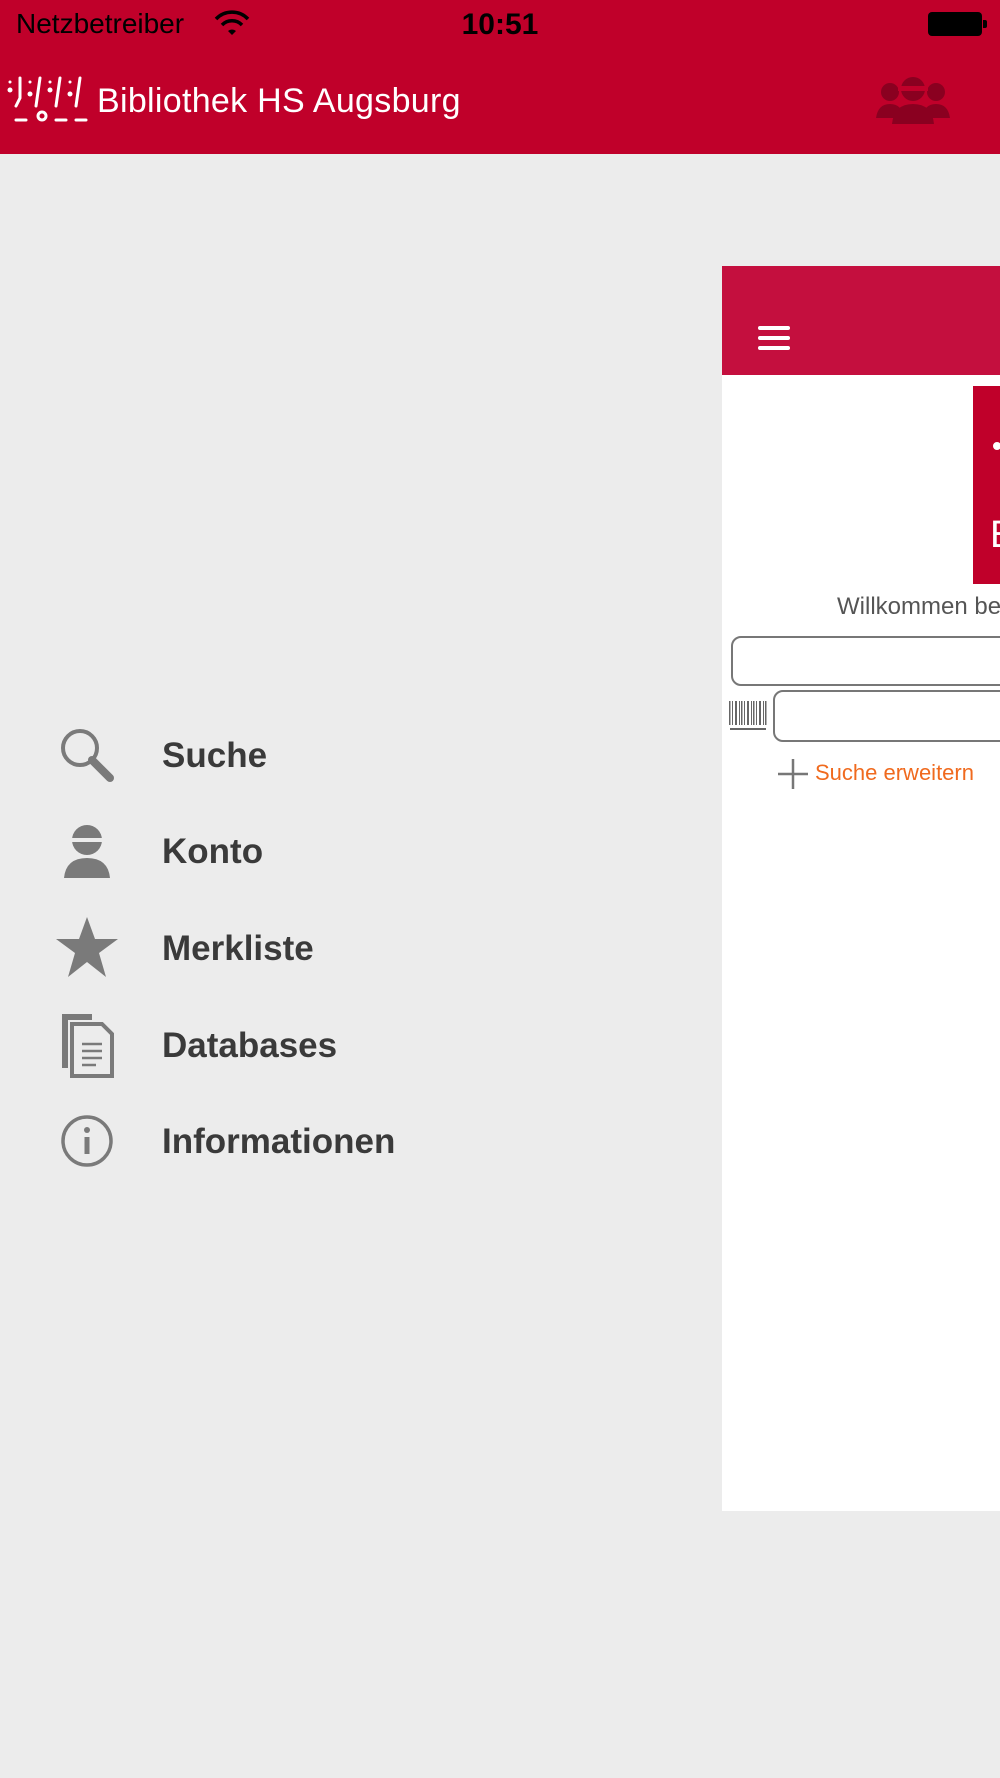  What do you see at coordinates (748, 719) in the screenshot?
I see `barcode-icon` at bounding box center [748, 719].